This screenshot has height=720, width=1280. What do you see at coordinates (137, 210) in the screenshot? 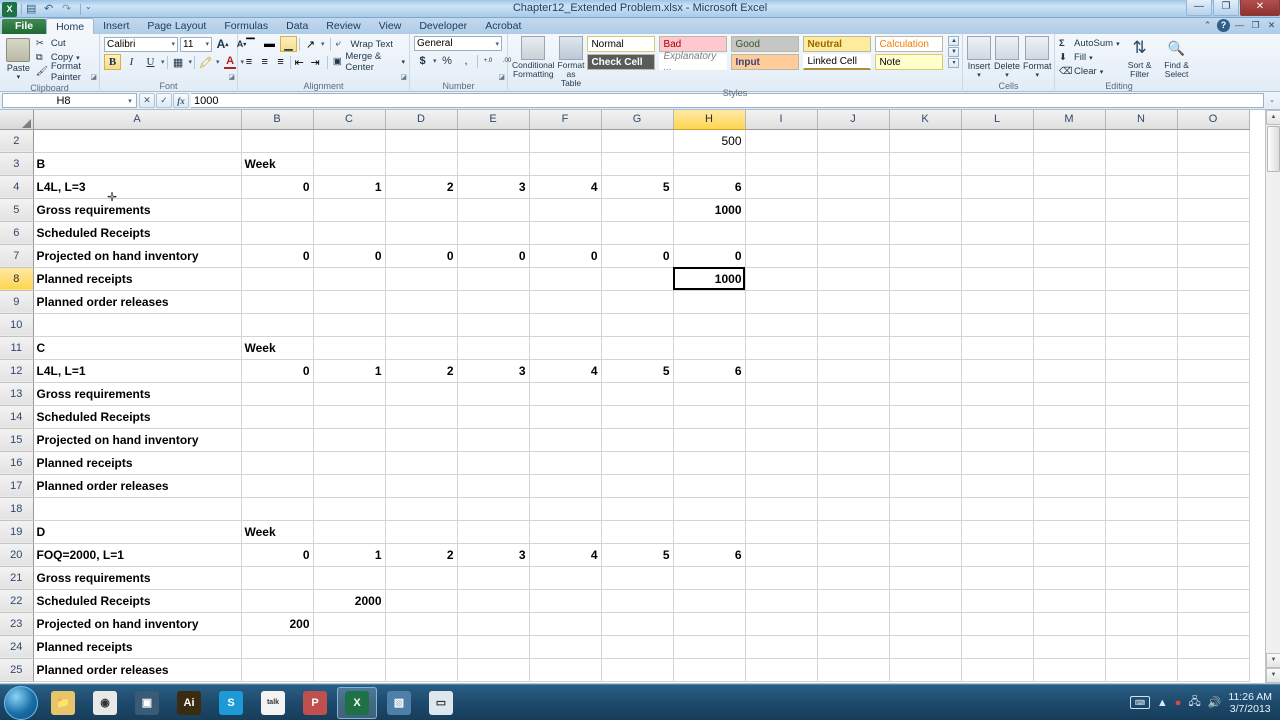
I see `cell-A5: Gross requirements` at bounding box center [137, 210].